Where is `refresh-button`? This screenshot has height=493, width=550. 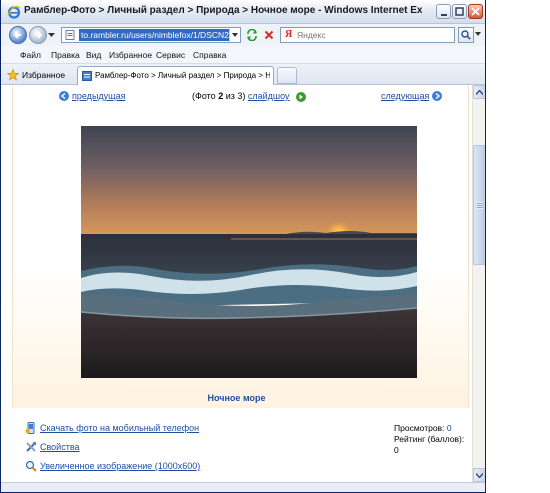
refresh-button is located at coordinates (252, 35).